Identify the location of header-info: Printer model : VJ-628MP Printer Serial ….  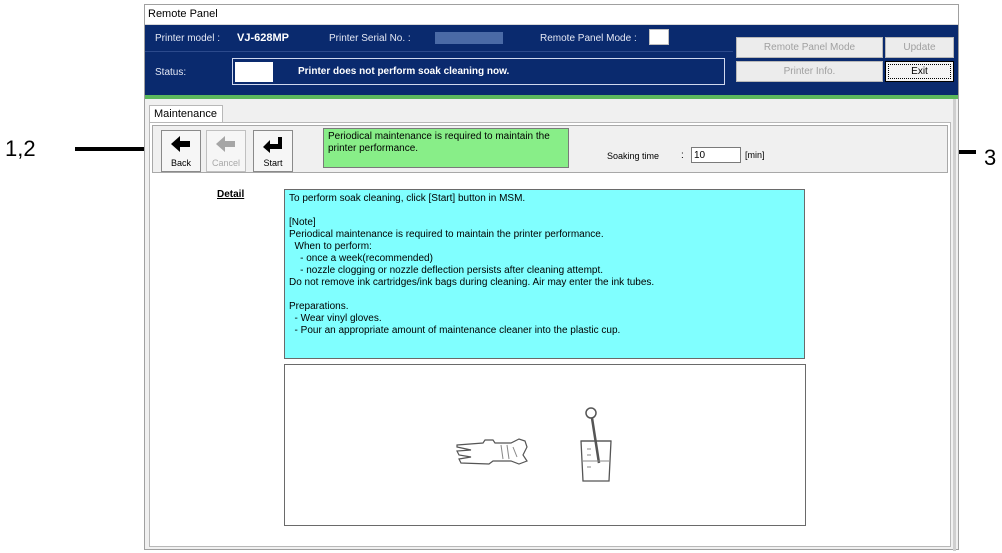
(439, 60).